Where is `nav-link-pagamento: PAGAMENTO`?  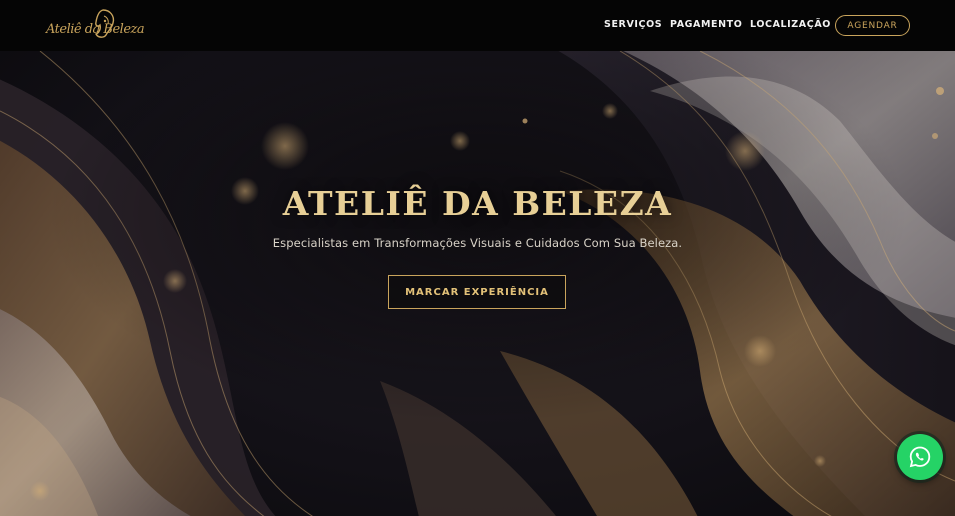 nav-link-pagamento: PAGAMENTO is located at coordinates (706, 24).